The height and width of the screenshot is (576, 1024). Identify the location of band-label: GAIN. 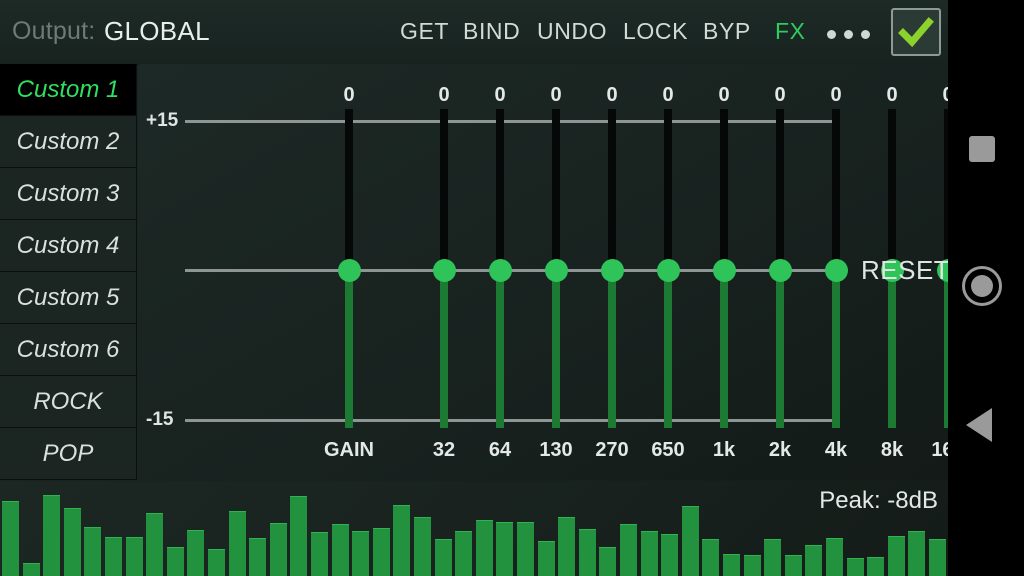
(349, 450).